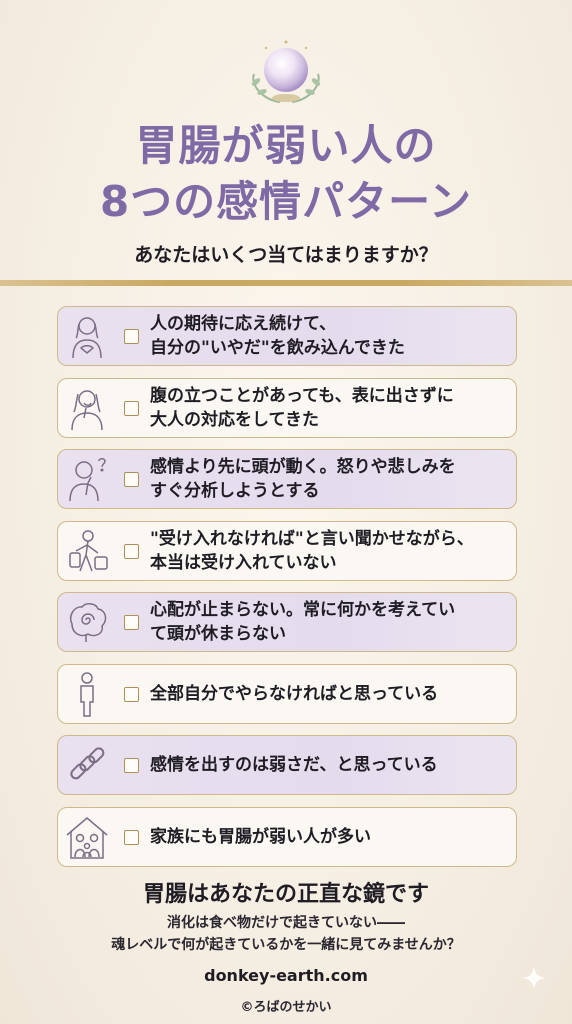  I want to click on woman-hands-on-chest-icon, so click(87, 338).